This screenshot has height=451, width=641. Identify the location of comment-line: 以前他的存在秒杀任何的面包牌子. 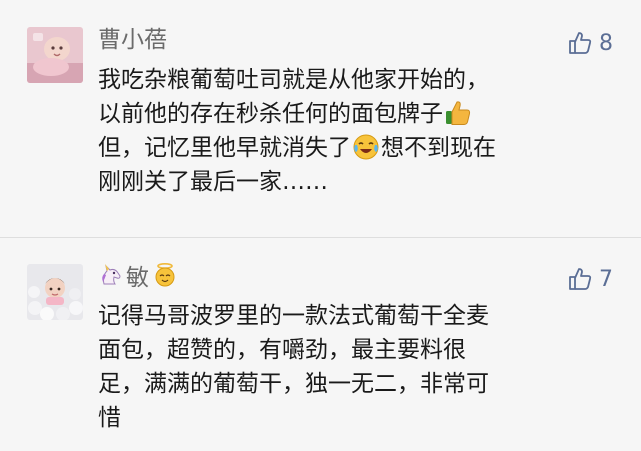
(358, 114).